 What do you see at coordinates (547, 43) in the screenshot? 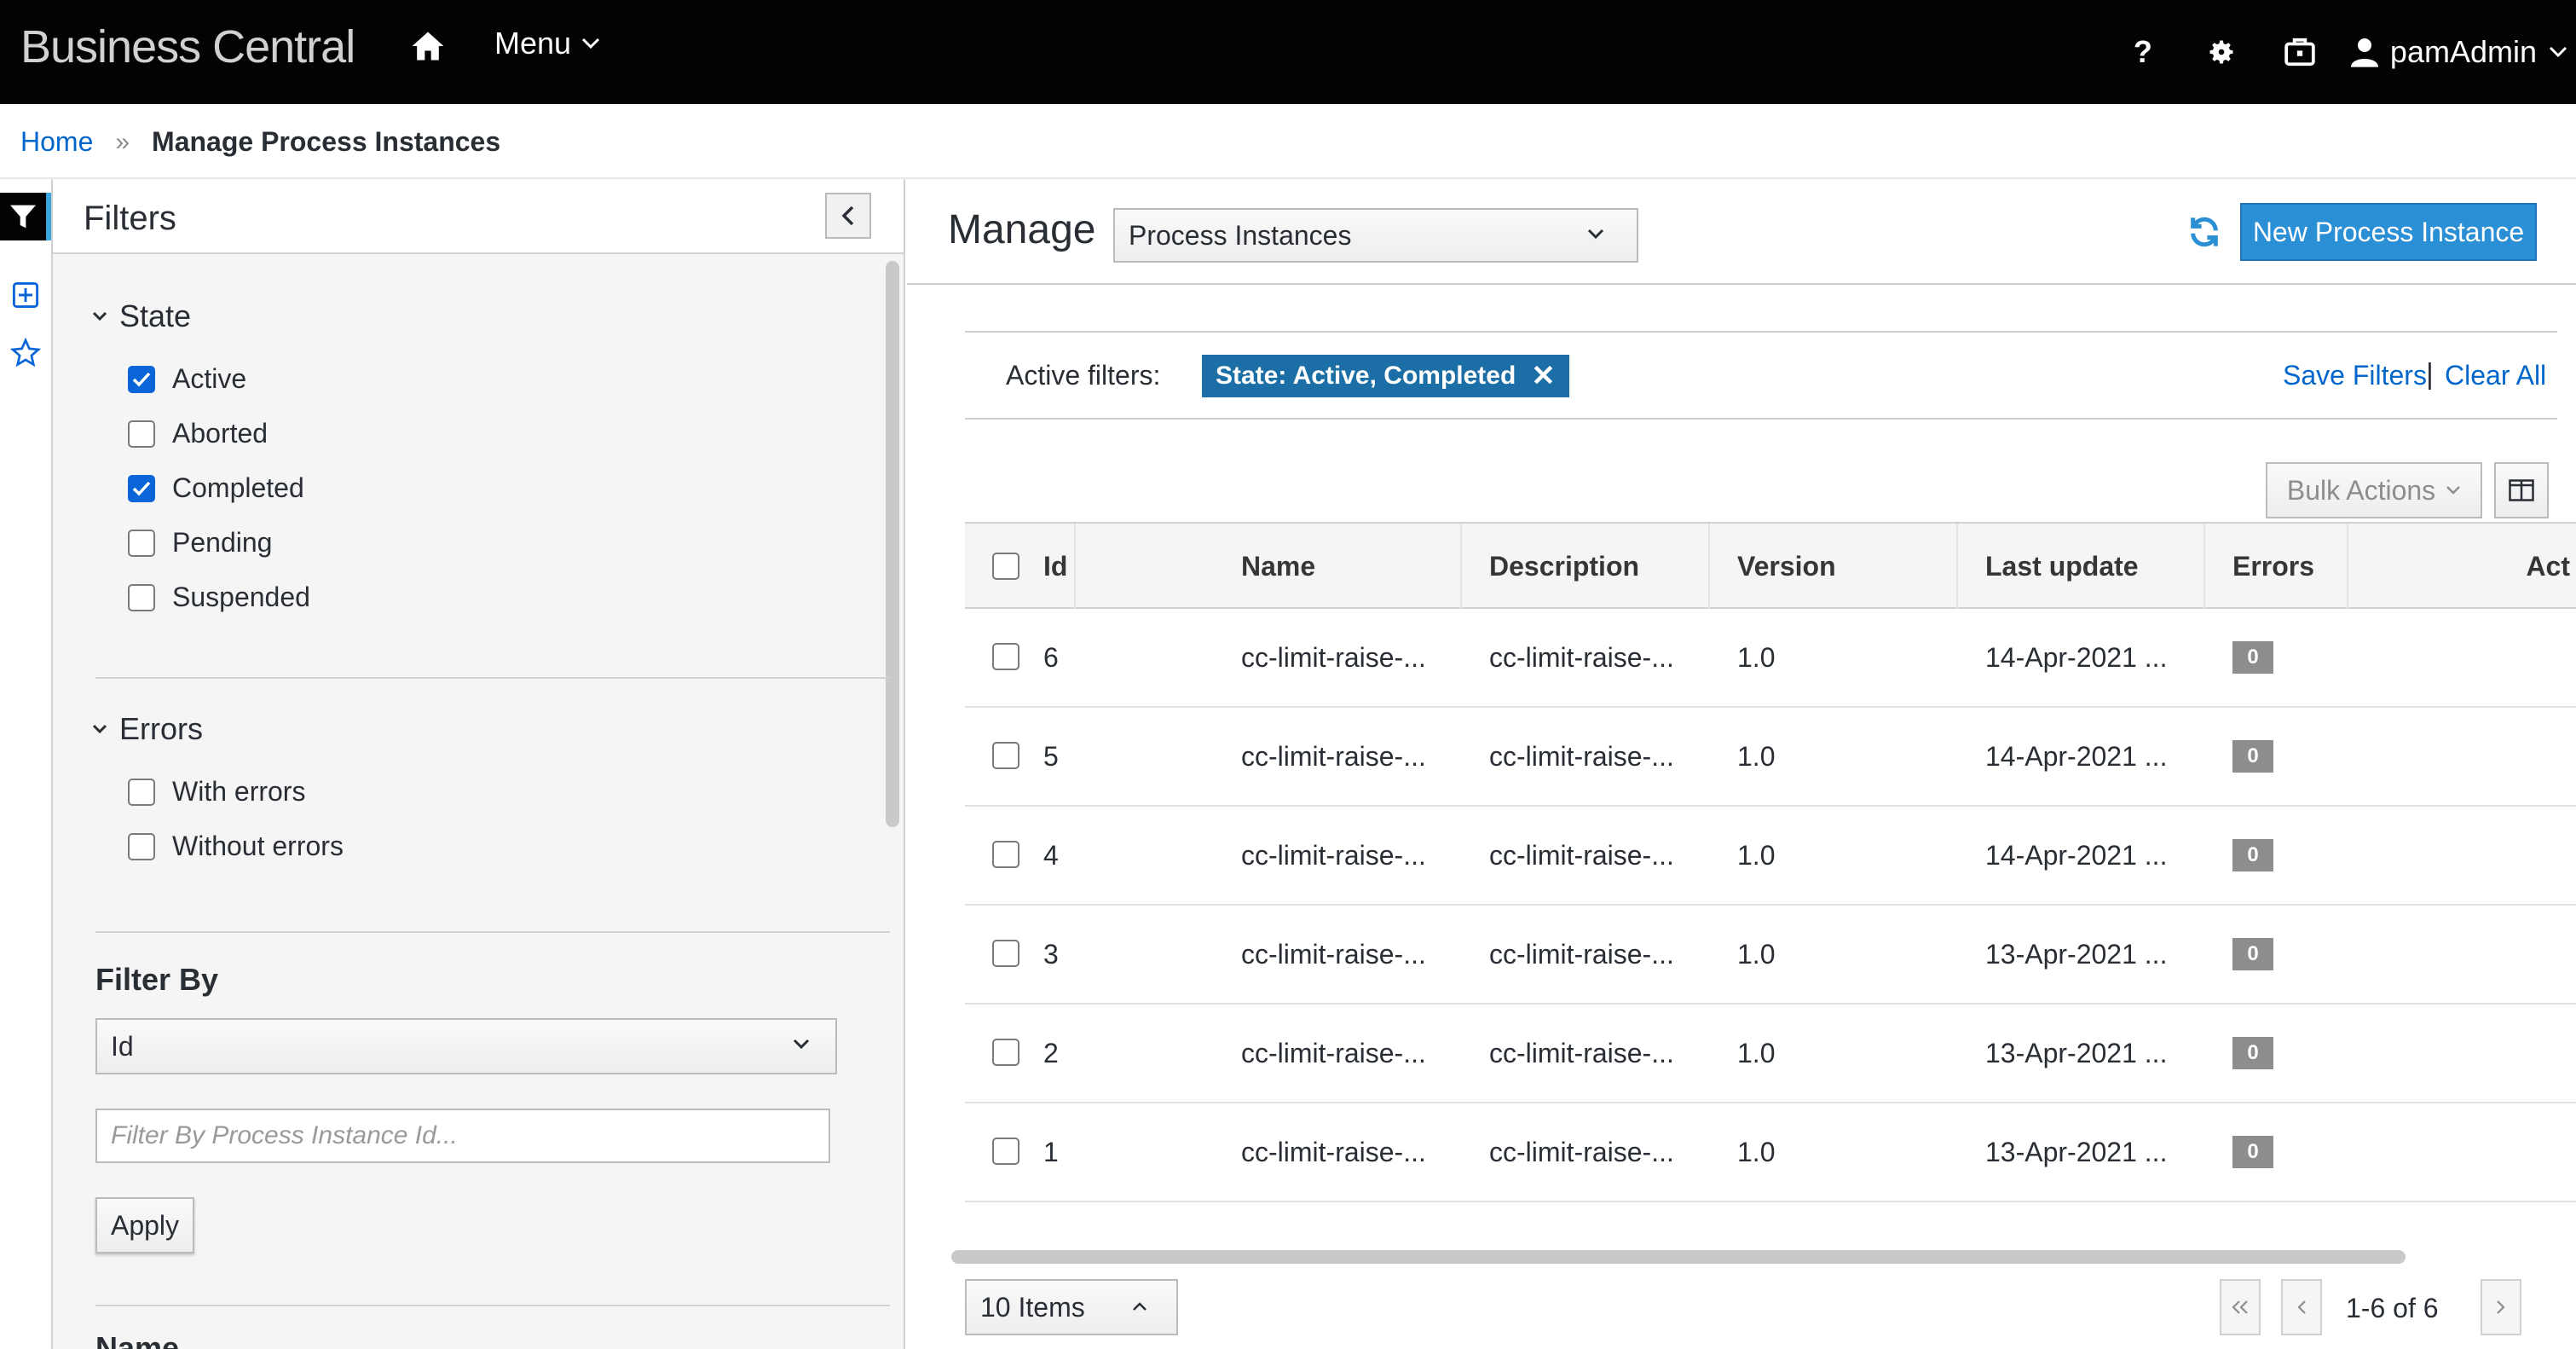
I see `menu-dropdown: Menu` at bounding box center [547, 43].